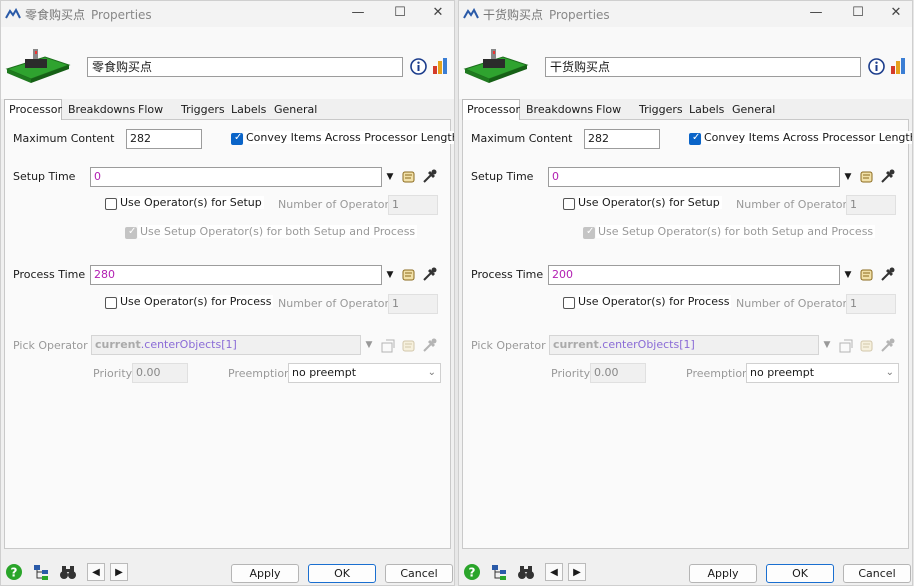 This screenshot has height=586, width=914. I want to click on max-content-label: Maximum Content, so click(522, 138).